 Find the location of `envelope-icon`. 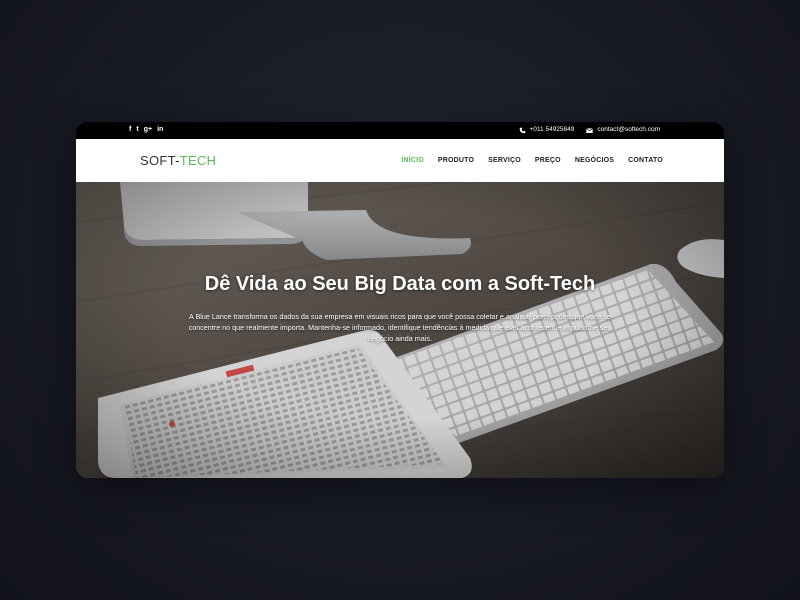

envelope-icon is located at coordinates (590, 130).